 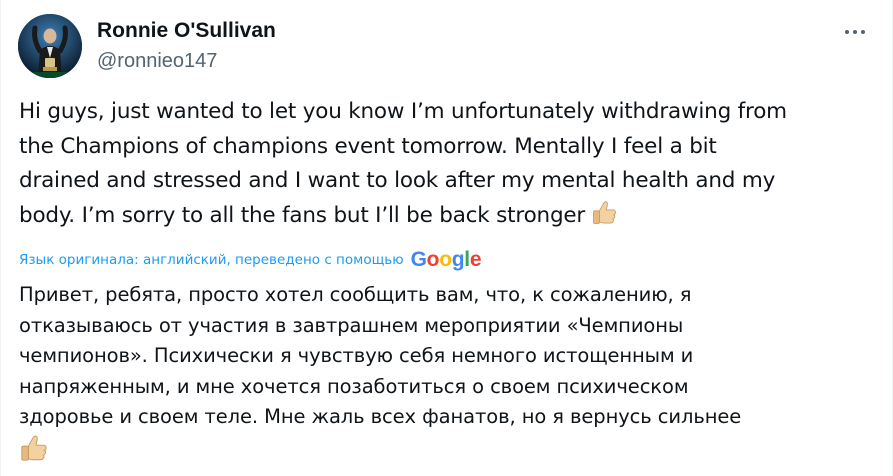 I want to click on avatar-image-icon, so click(x=50, y=46).